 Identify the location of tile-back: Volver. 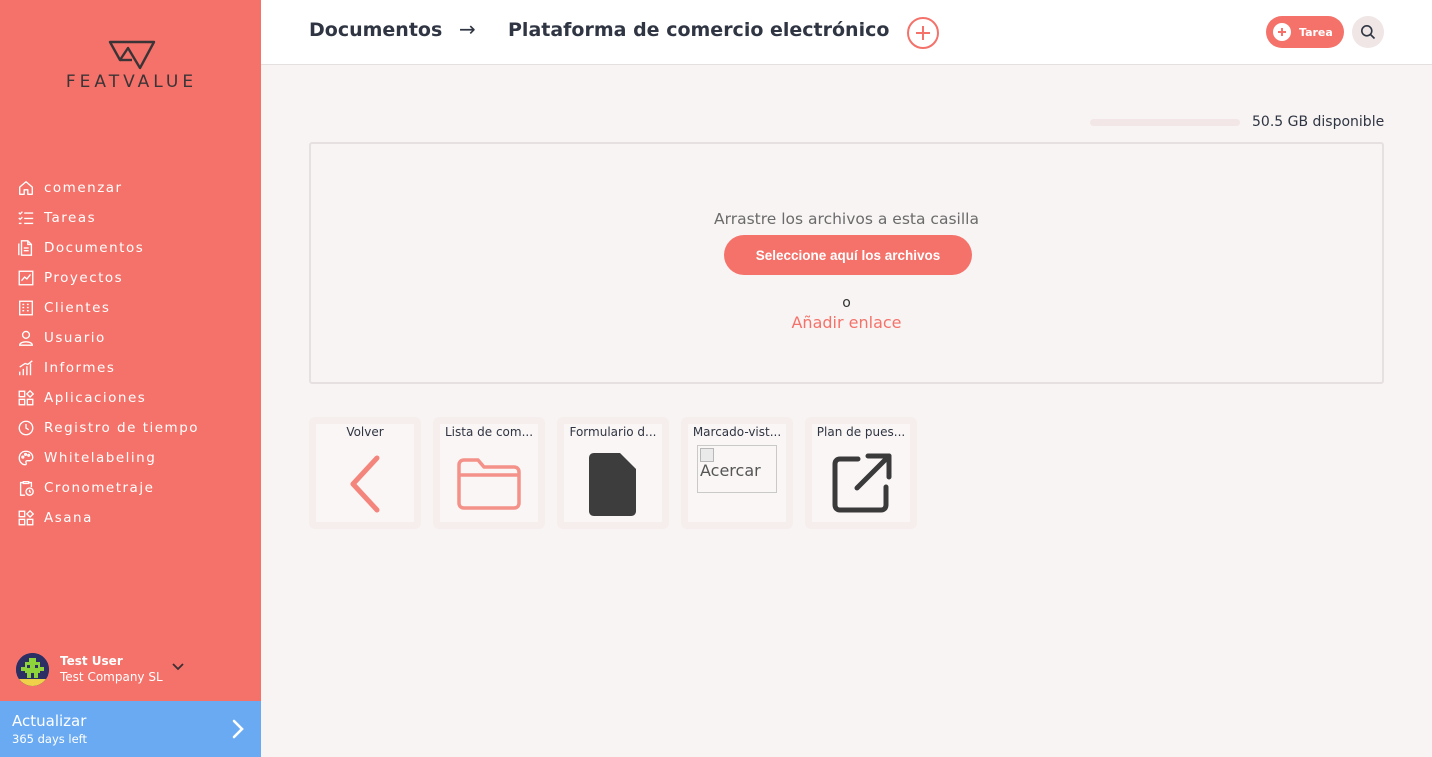
(365, 473).